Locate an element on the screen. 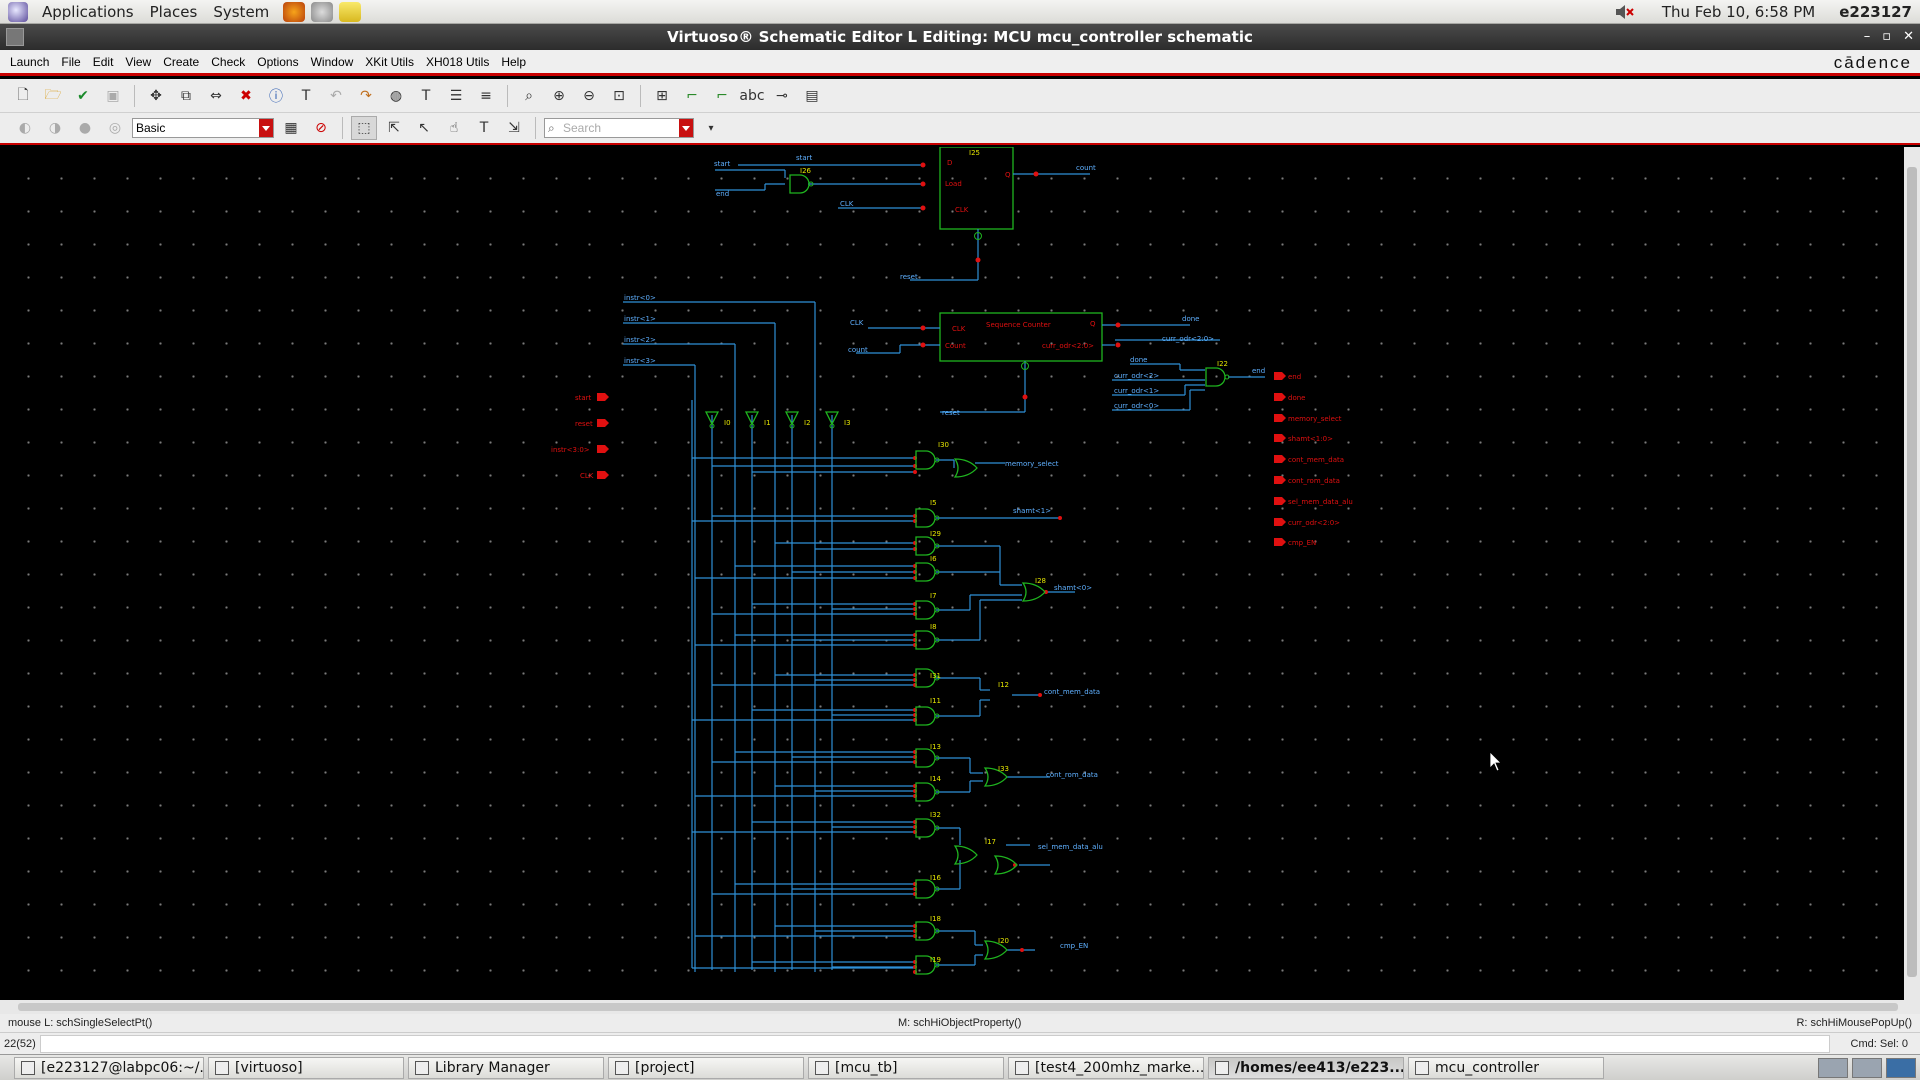 The image size is (1920, 1080). refresh-icon: ◎ is located at coordinates (115, 128).